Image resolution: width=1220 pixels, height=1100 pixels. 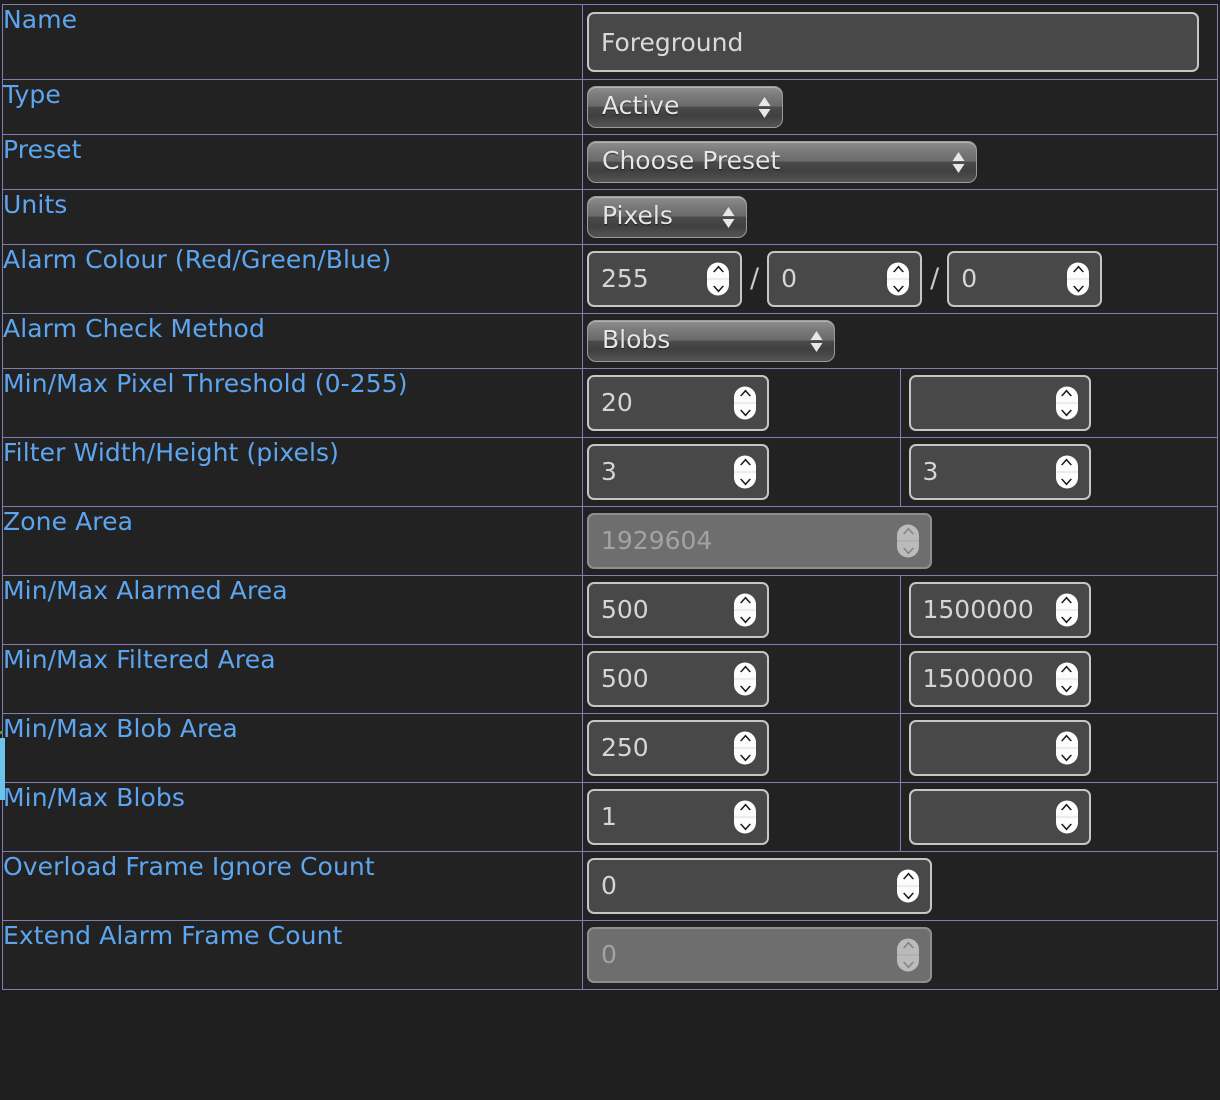 I want to click on units-select-label: Pixels, so click(x=637, y=215).